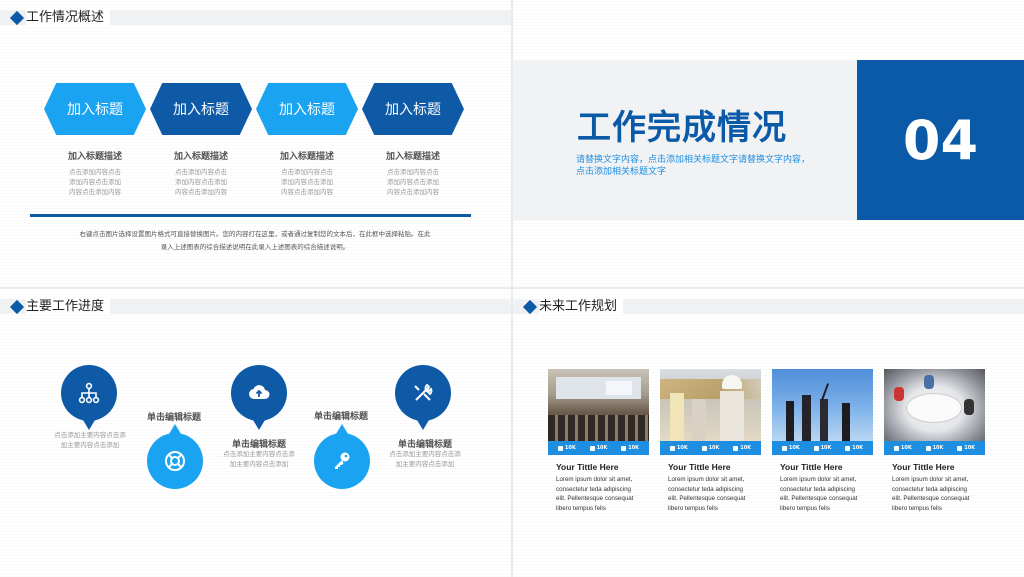  What do you see at coordinates (259, 459) in the screenshot?
I see `progress-text-3: 点击添加主要内容点击添 加主要内容点击添加` at bounding box center [259, 459].